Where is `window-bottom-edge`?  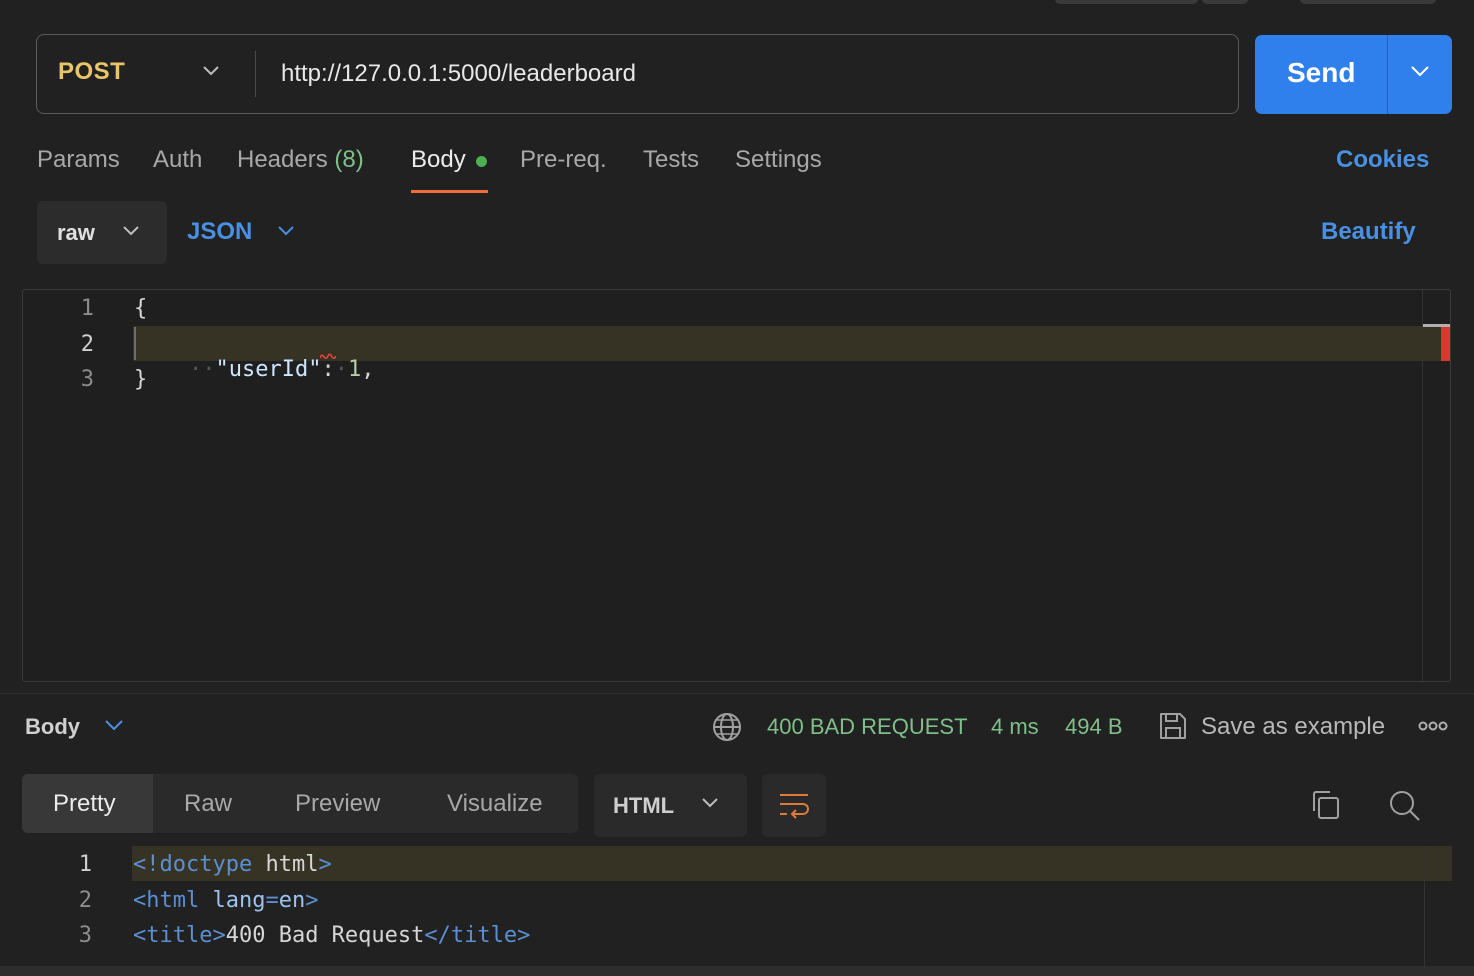
window-bottom-edge is located at coordinates (737, 971).